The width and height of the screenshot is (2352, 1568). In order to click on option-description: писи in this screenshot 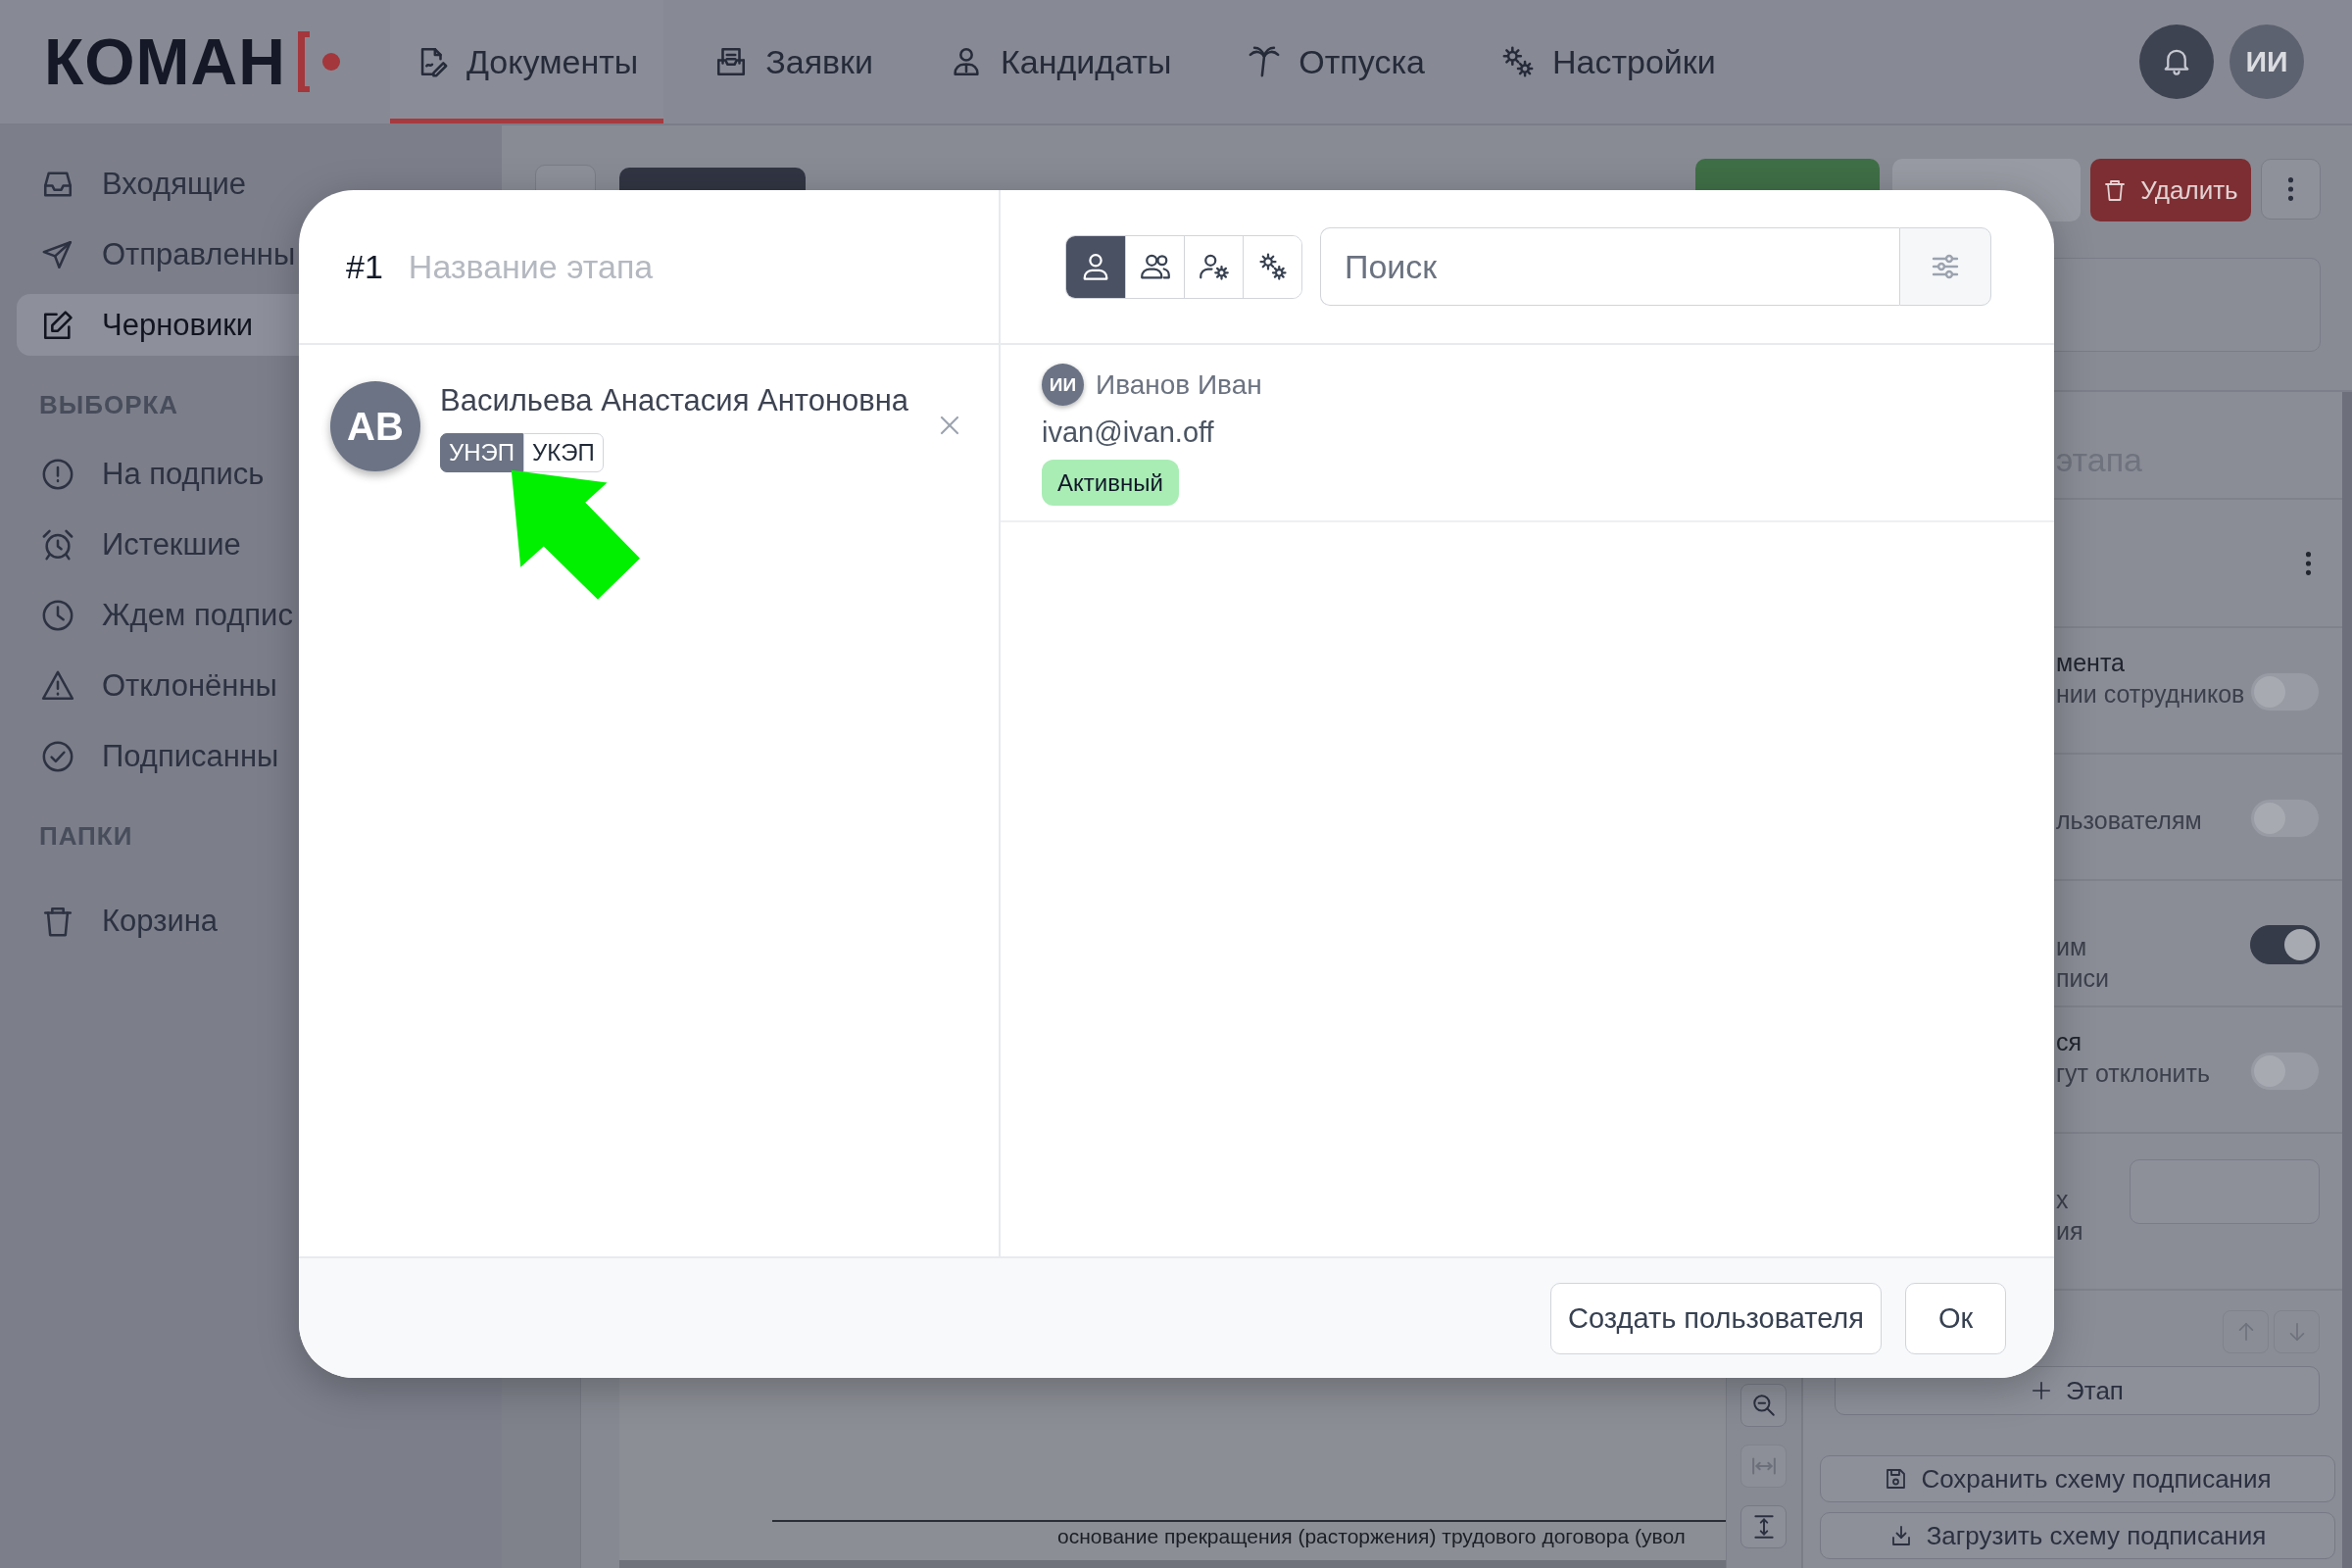, I will do `click(2082, 978)`.